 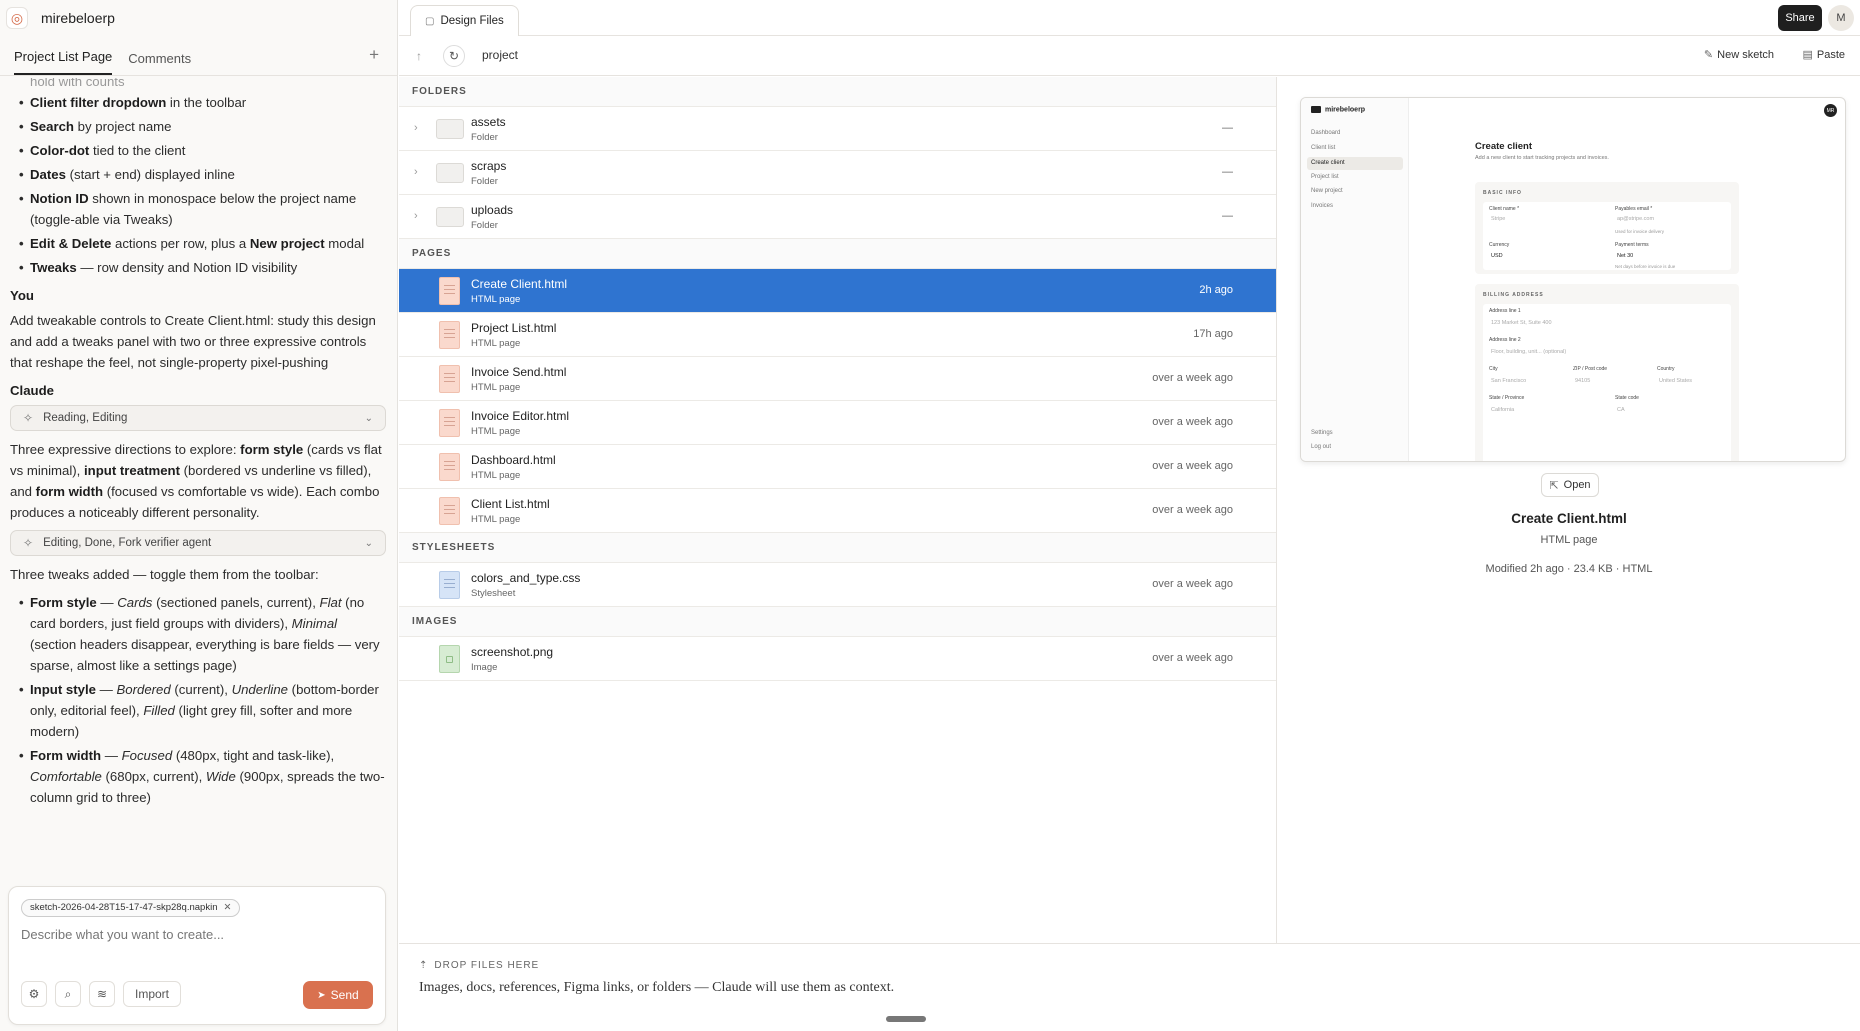 What do you see at coordinates (198, 174) in the screenshot?
I see `list-item: Dates (start + end) displayed inline` at bounding box center [198, 174].